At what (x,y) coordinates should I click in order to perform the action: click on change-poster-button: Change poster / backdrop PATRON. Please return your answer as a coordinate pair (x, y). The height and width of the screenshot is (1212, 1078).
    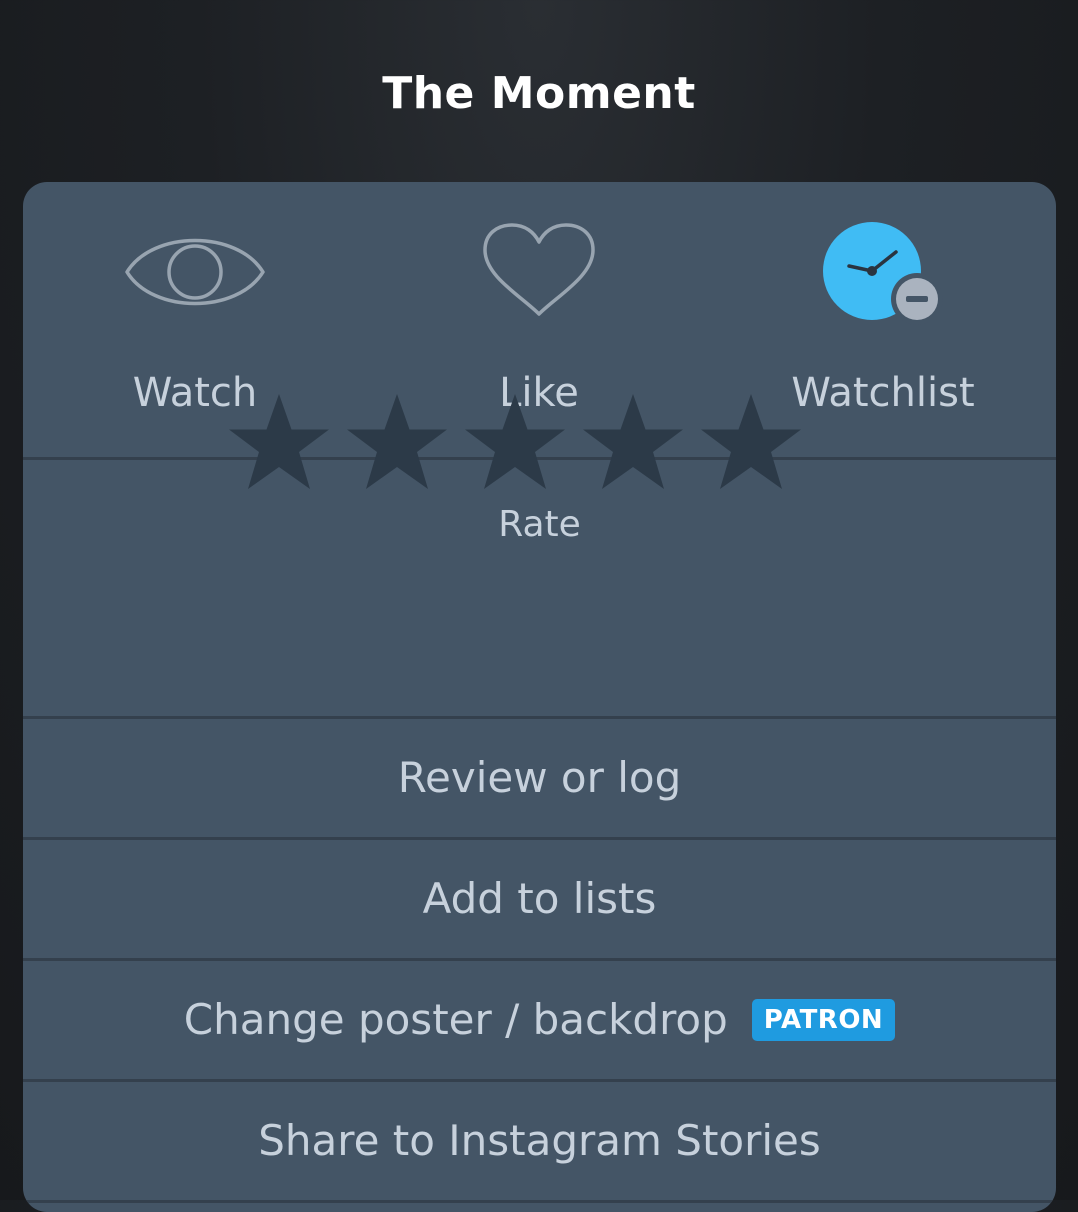
    Looking at the image, I should click on (539, 1021).